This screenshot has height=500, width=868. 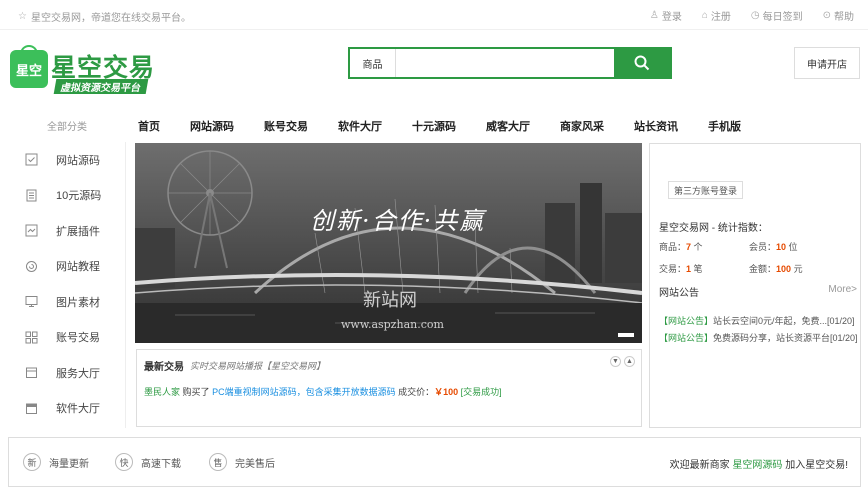 I want to click on stat-amount: 金额：100 元, so click(x=776, y=269).